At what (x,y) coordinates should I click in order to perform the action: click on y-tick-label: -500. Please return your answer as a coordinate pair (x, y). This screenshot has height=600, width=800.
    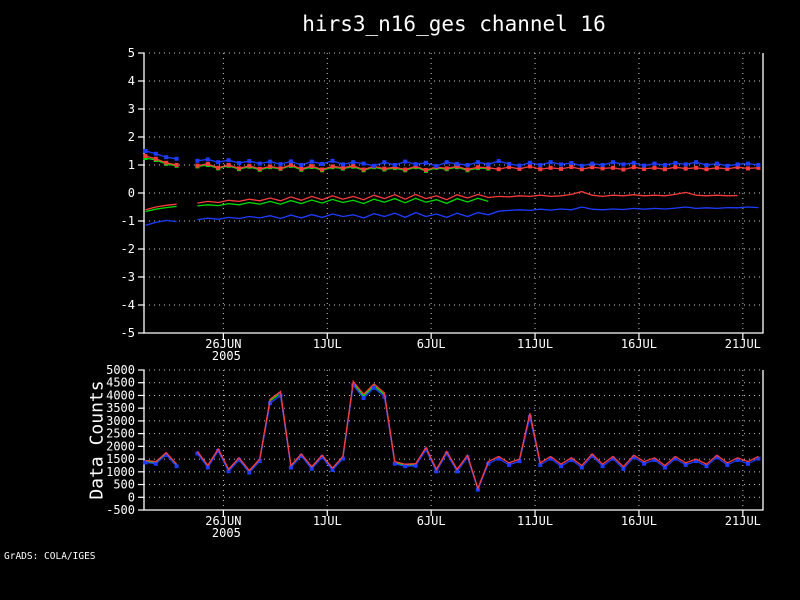
    Looking at the image, I should click on (120, 510).